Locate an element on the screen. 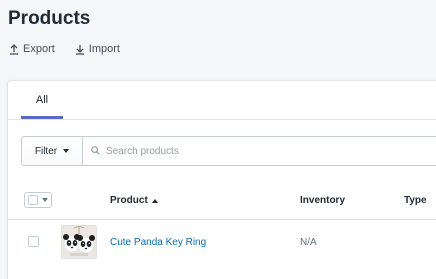 Image resolution: width=436 pixels, height=279 pixels. product-thumbnail is located at coordinates (79, 242).